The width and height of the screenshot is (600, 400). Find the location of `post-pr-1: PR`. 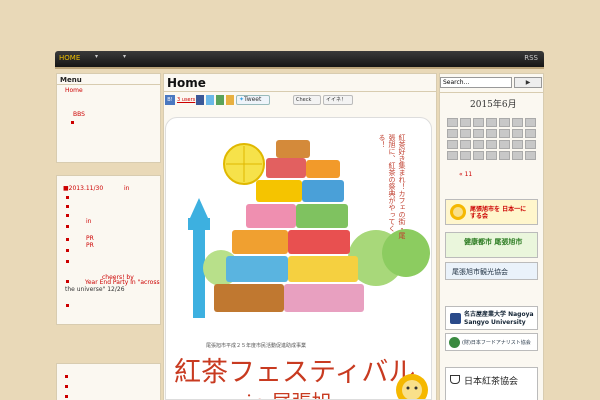

post-pr-1: PR is located at coordinates (90, 238).